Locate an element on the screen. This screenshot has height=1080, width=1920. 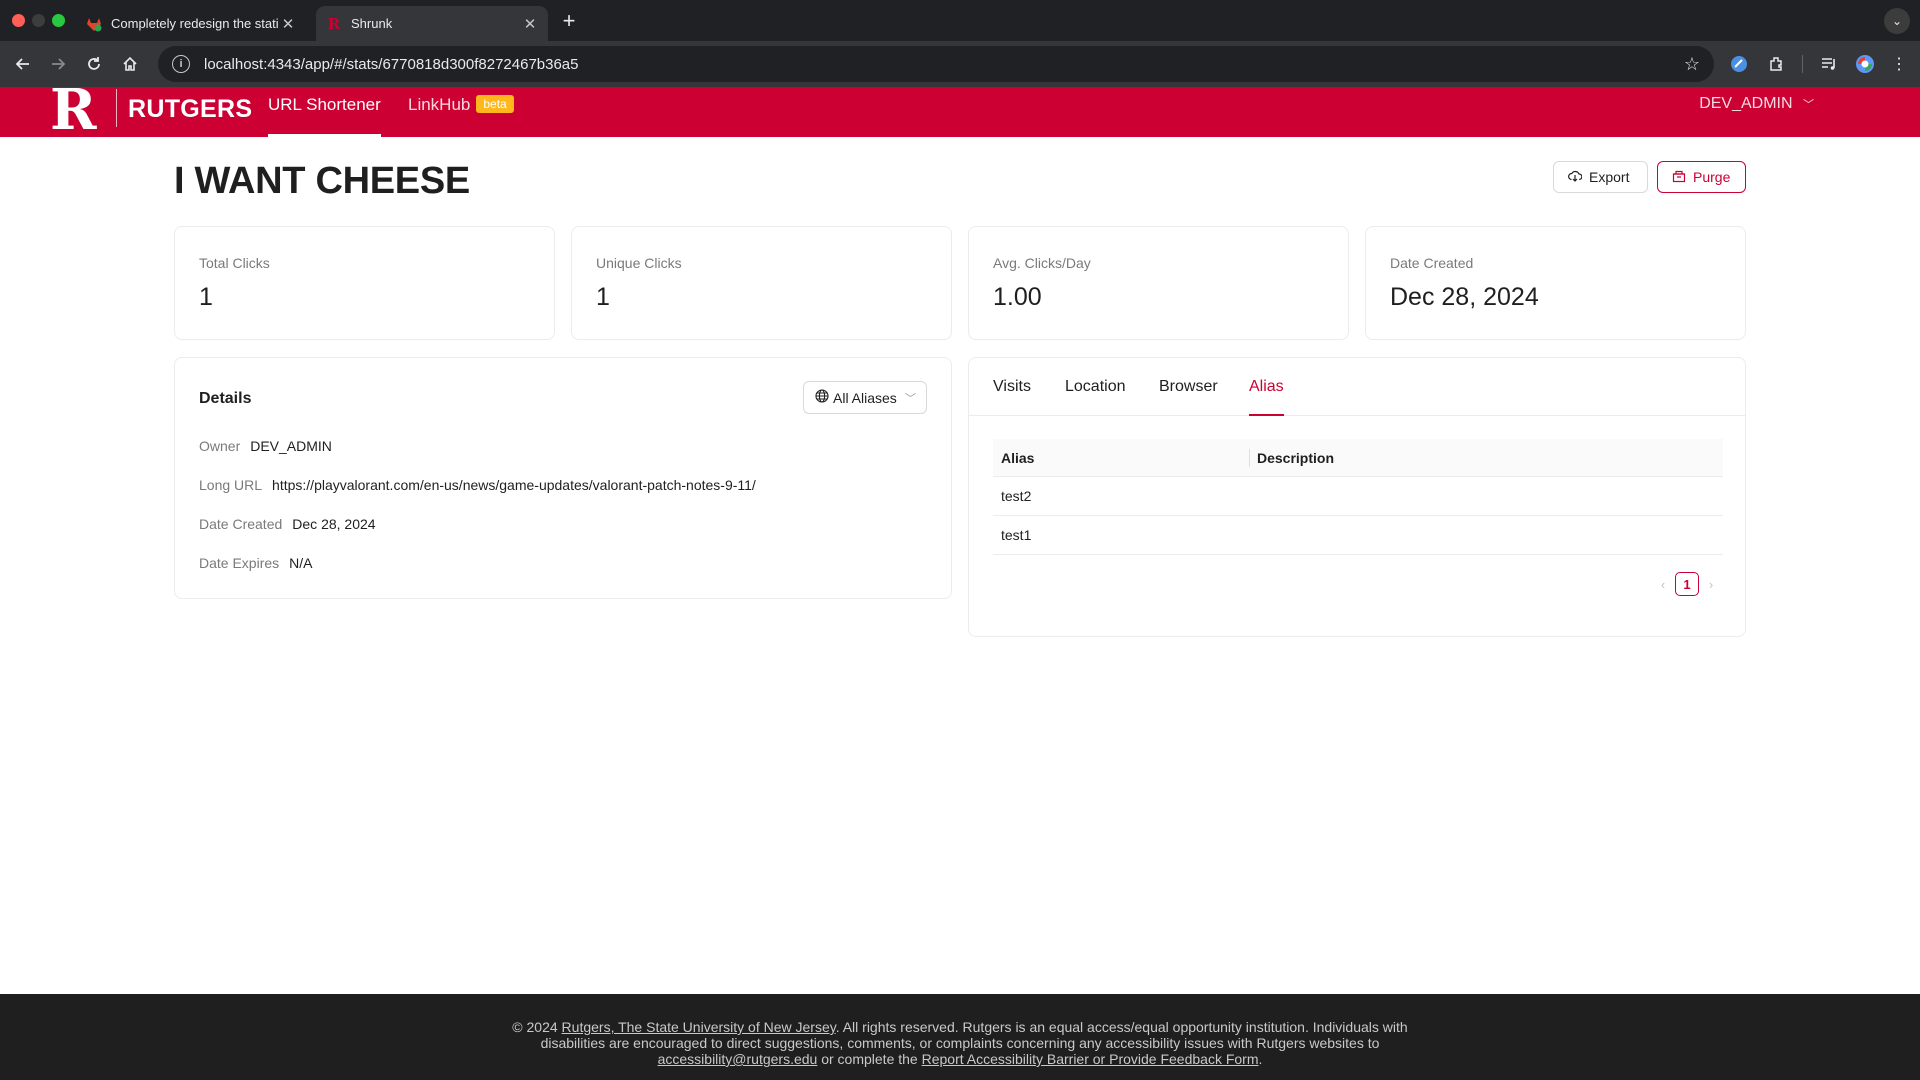
detail-key: Date Created is located at coordinates (241, 524).